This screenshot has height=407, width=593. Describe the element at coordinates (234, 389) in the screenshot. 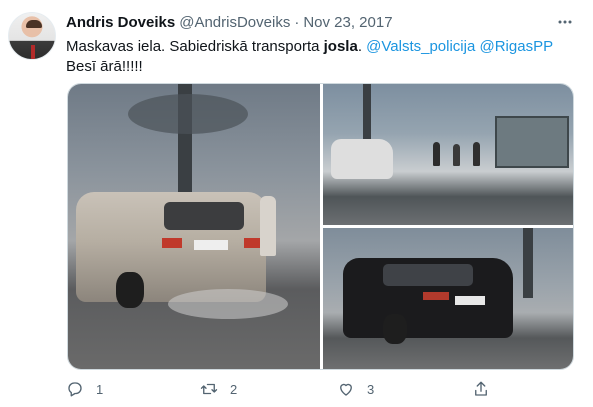

I see `retweet-count: 2` at that location.